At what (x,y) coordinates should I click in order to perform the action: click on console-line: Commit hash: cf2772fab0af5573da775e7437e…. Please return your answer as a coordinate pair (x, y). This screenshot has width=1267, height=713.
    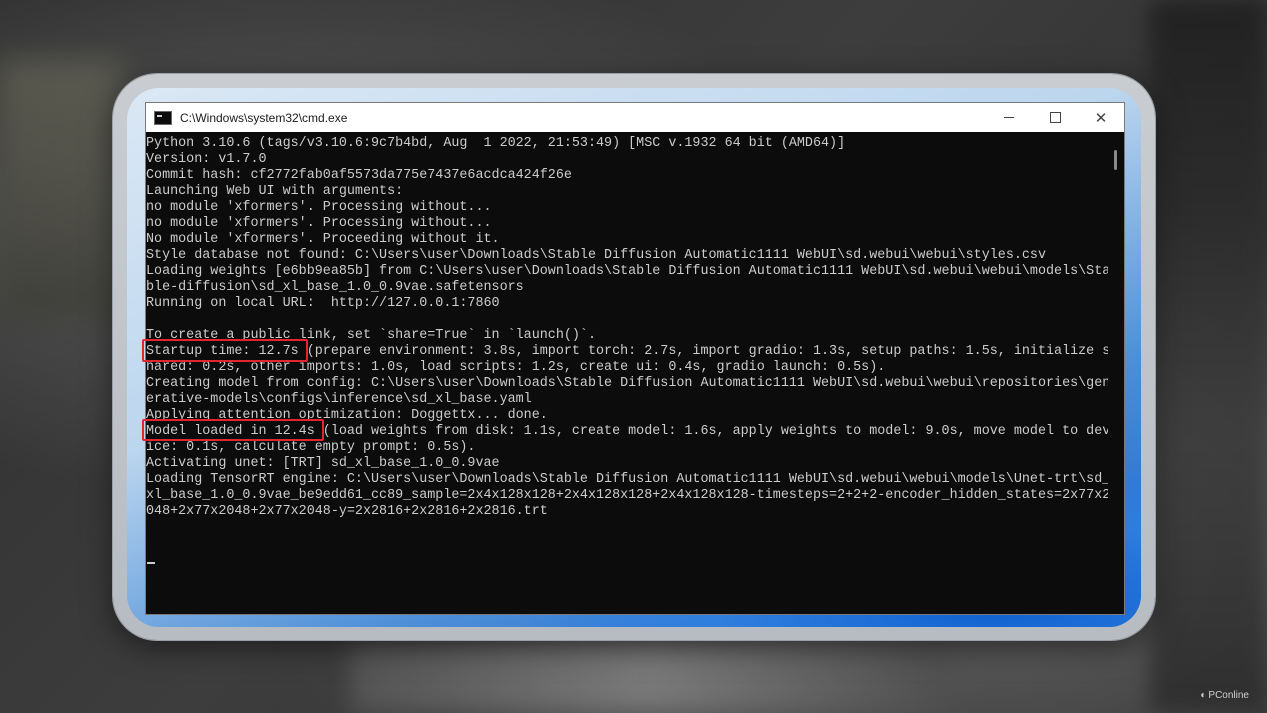
    Looking at the image, I should click on (359, 175).